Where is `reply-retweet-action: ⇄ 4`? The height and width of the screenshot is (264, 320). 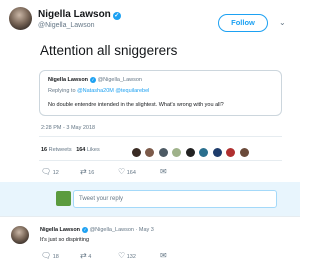
reply-retweet-action: ⇄ 4 is located at coordinates (85, 256).